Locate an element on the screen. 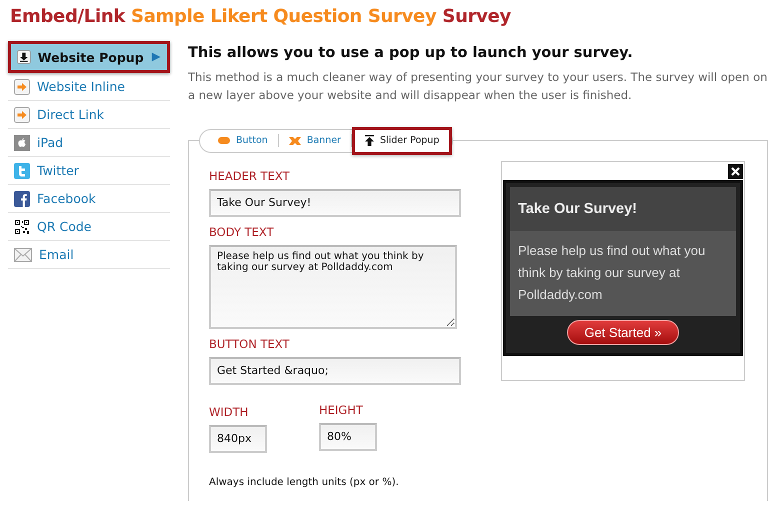 This screenshot has width=776, height=513. apple-icon is located at coordinates (22, 142).